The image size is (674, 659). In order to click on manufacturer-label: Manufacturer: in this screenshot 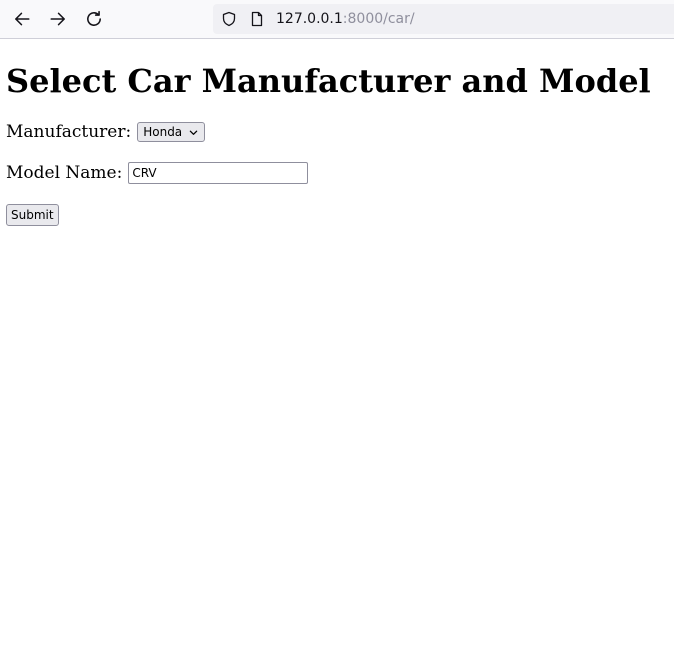, I will do `click(69, 132)`.